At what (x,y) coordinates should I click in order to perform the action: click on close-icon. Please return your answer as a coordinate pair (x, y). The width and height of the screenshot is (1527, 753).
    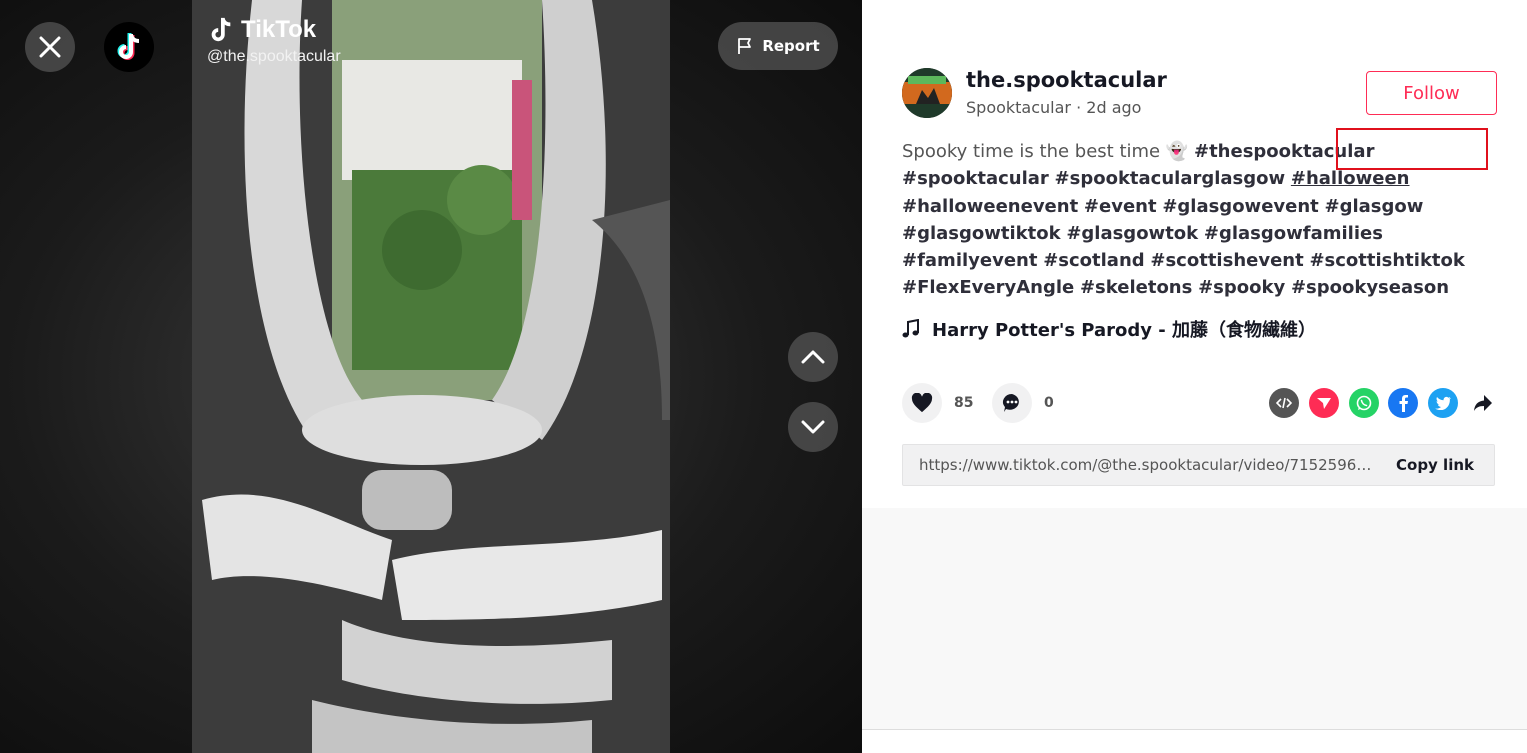
    Looking at the image, I should click on (50, 47).